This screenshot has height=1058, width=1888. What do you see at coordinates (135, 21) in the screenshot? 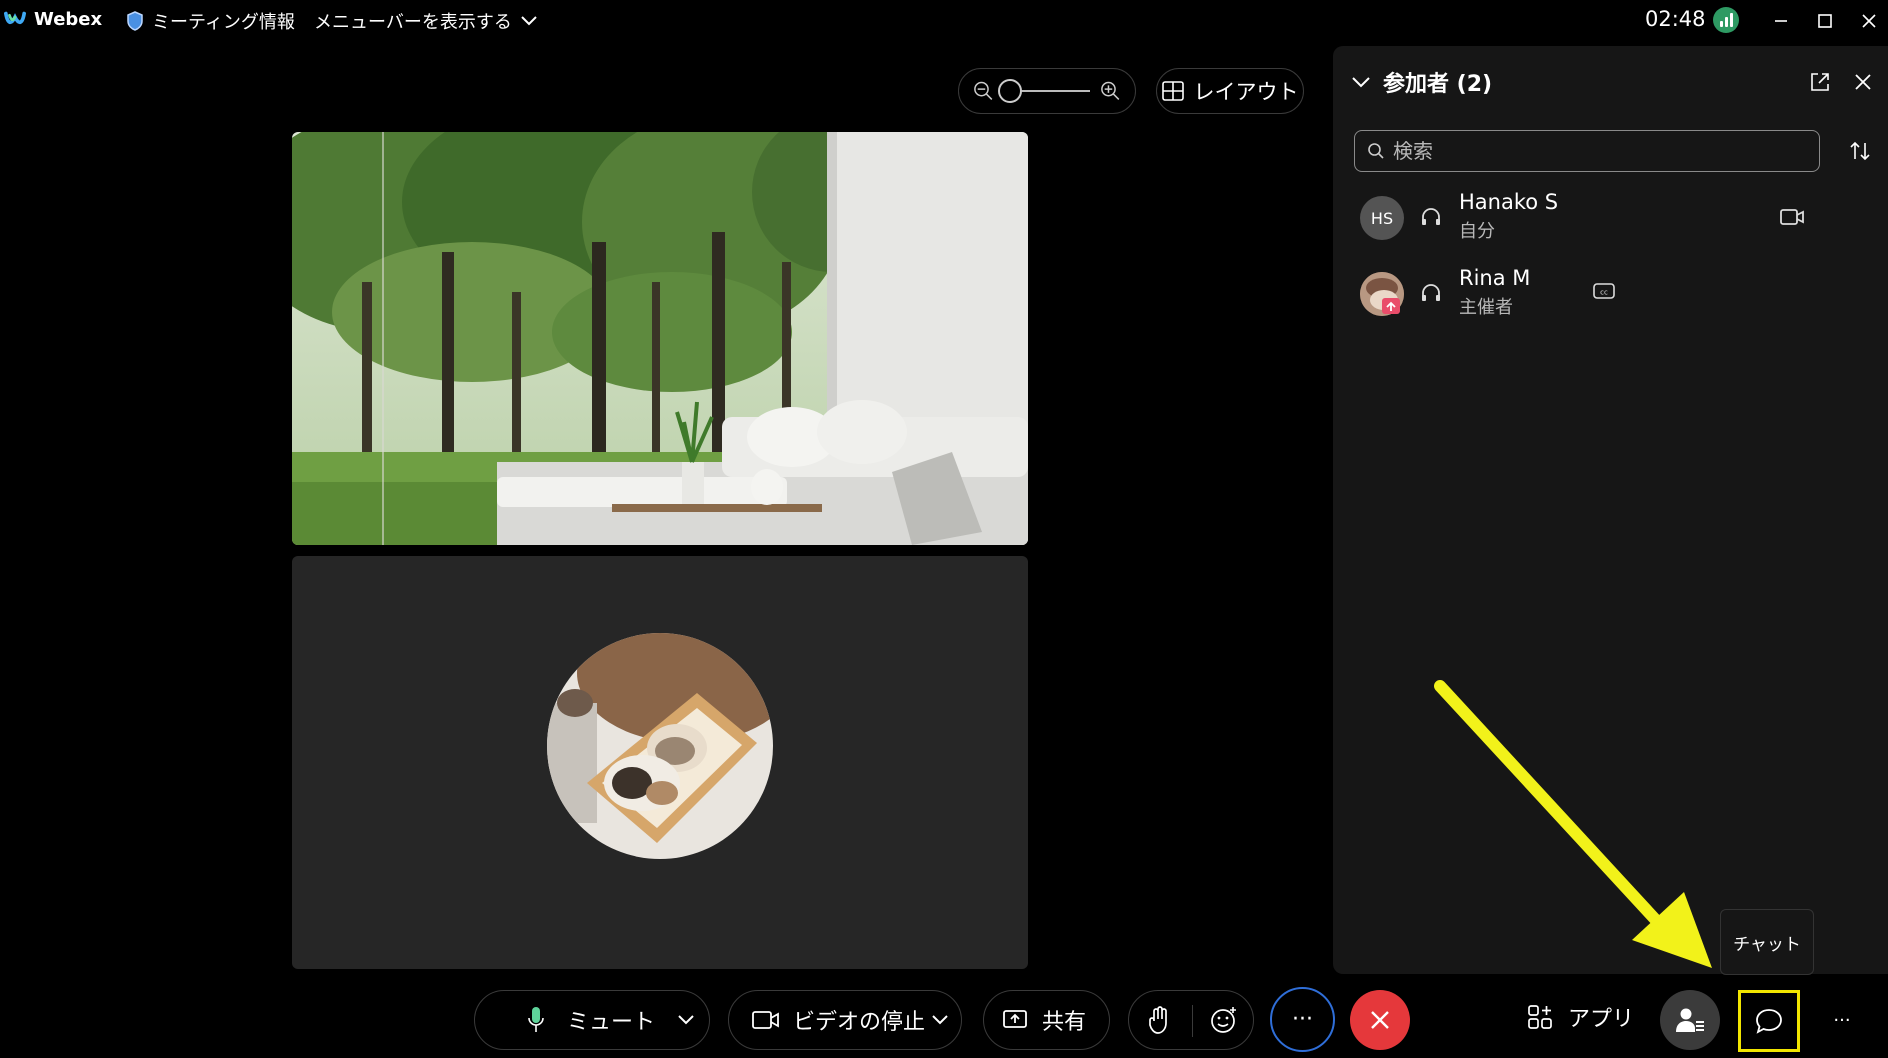
I see `shield-icon` at bounding box center [135, 21].